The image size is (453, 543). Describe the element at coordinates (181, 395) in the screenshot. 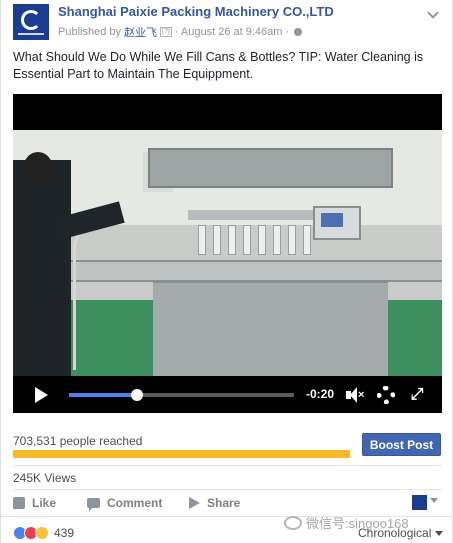

I see `video-progress-bar` at that location.